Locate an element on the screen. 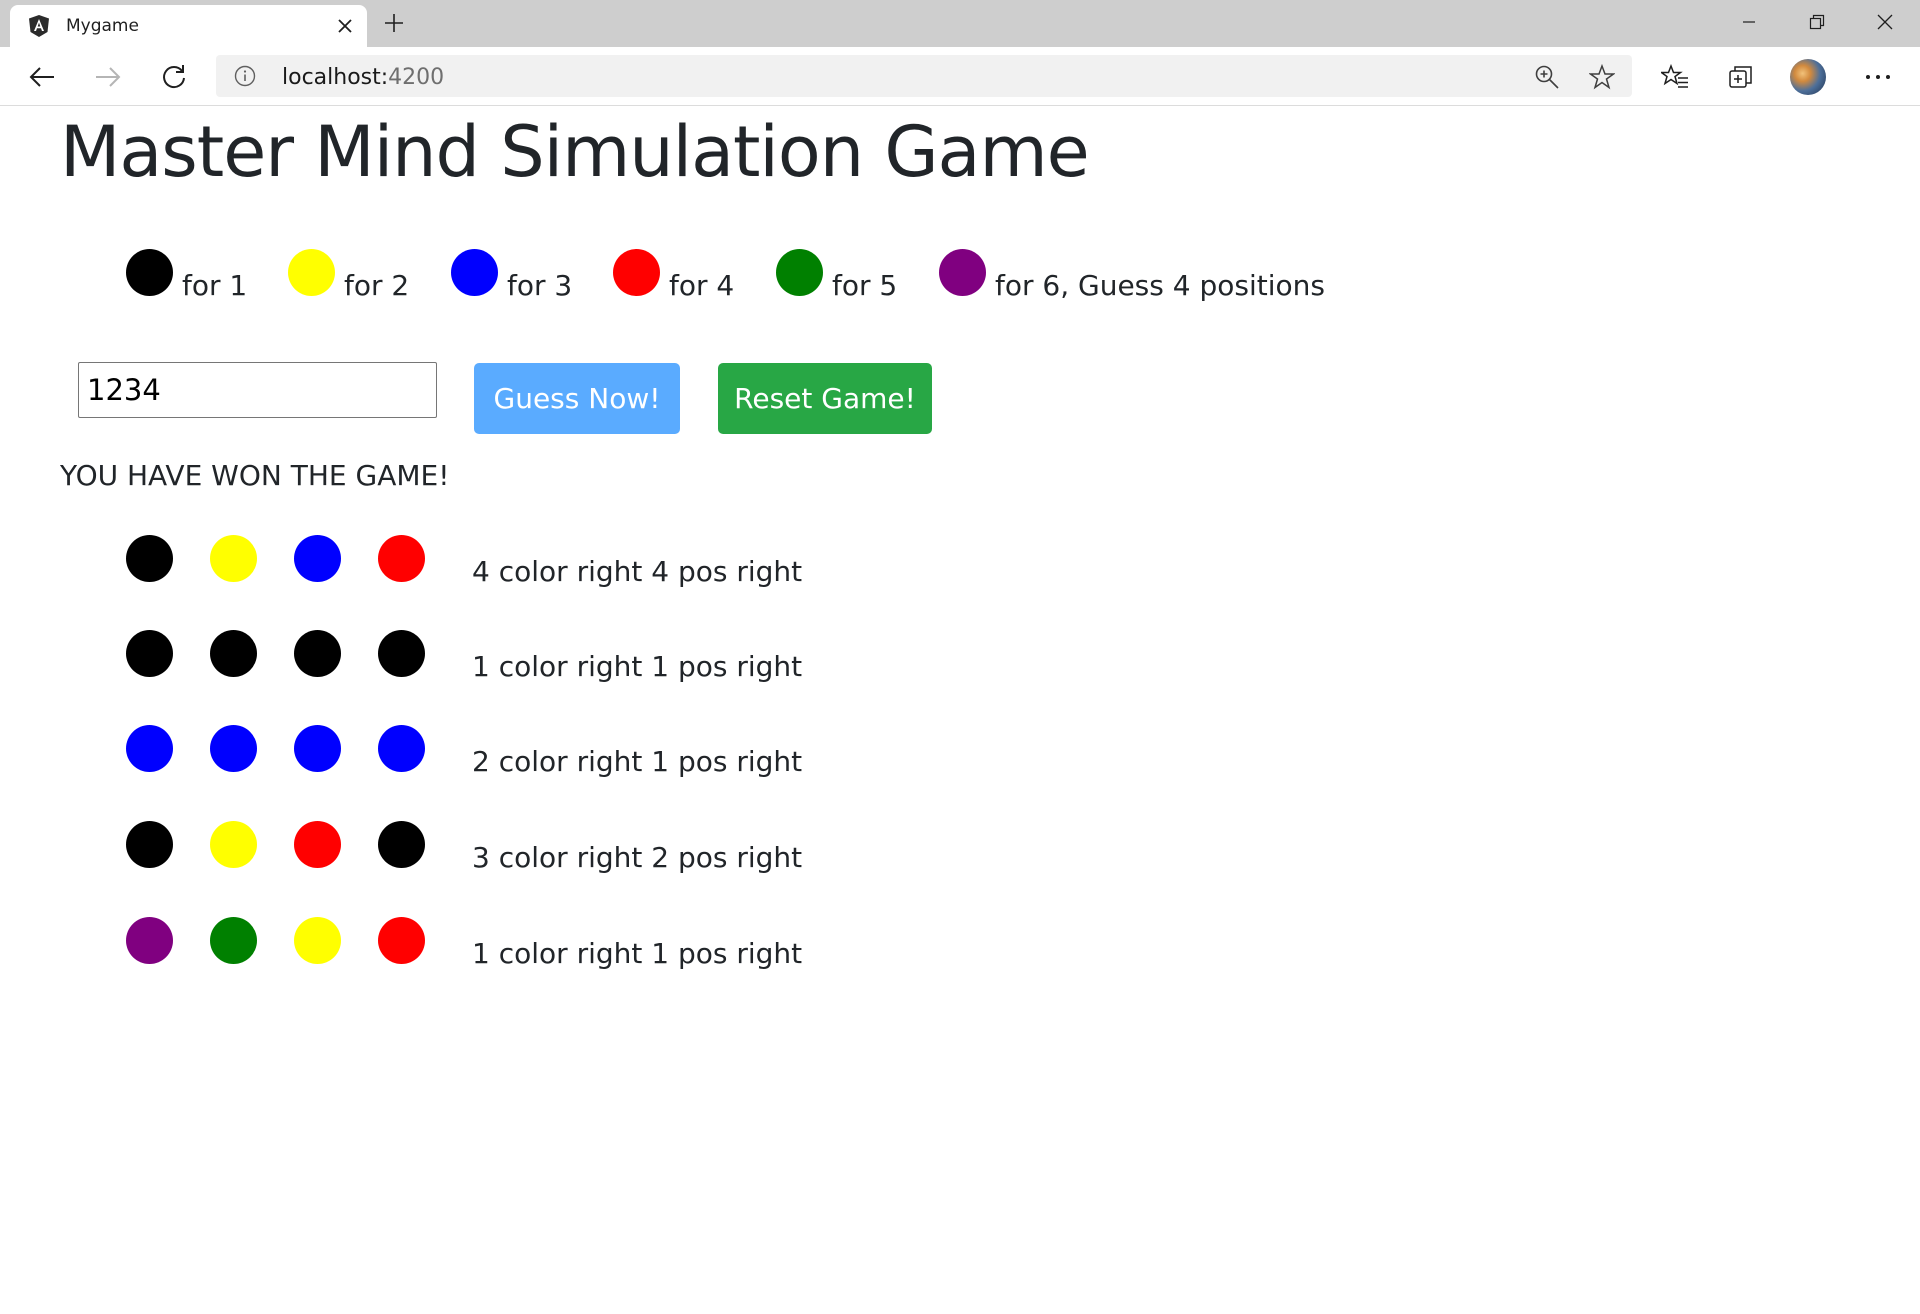 This screenshot has height=1314, width=1920. collections-icon is located at coordinates (1741, 77).